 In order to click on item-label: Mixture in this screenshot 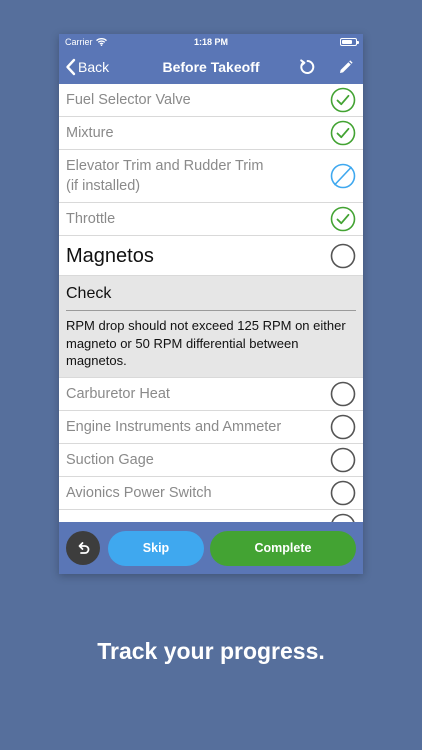, I will do `click(90, 133)`.